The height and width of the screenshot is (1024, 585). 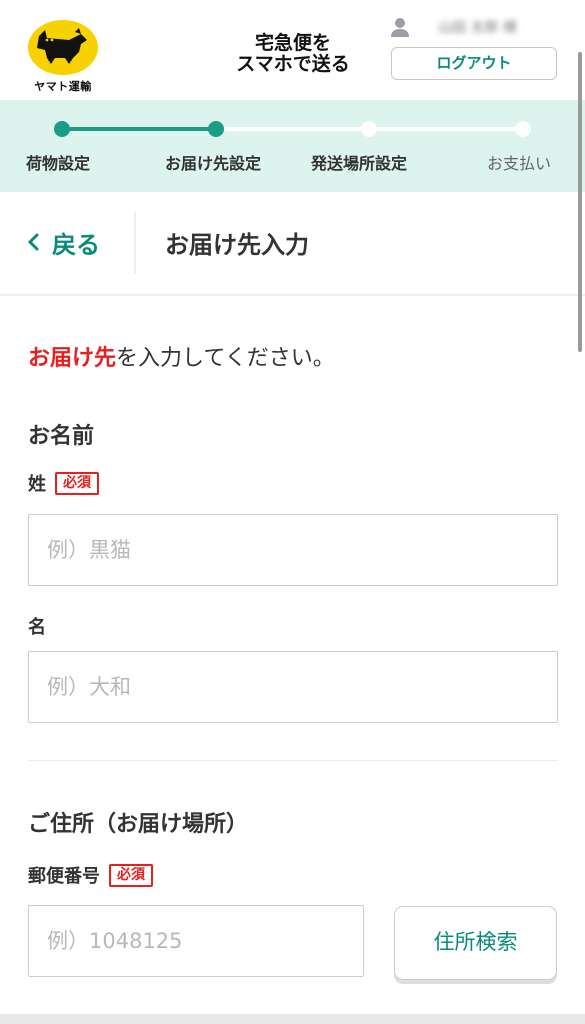 What do you see at coordinates (33, 242) in the screenshot?
I see `chevron-left-icon` at bounding box center [33, 242].